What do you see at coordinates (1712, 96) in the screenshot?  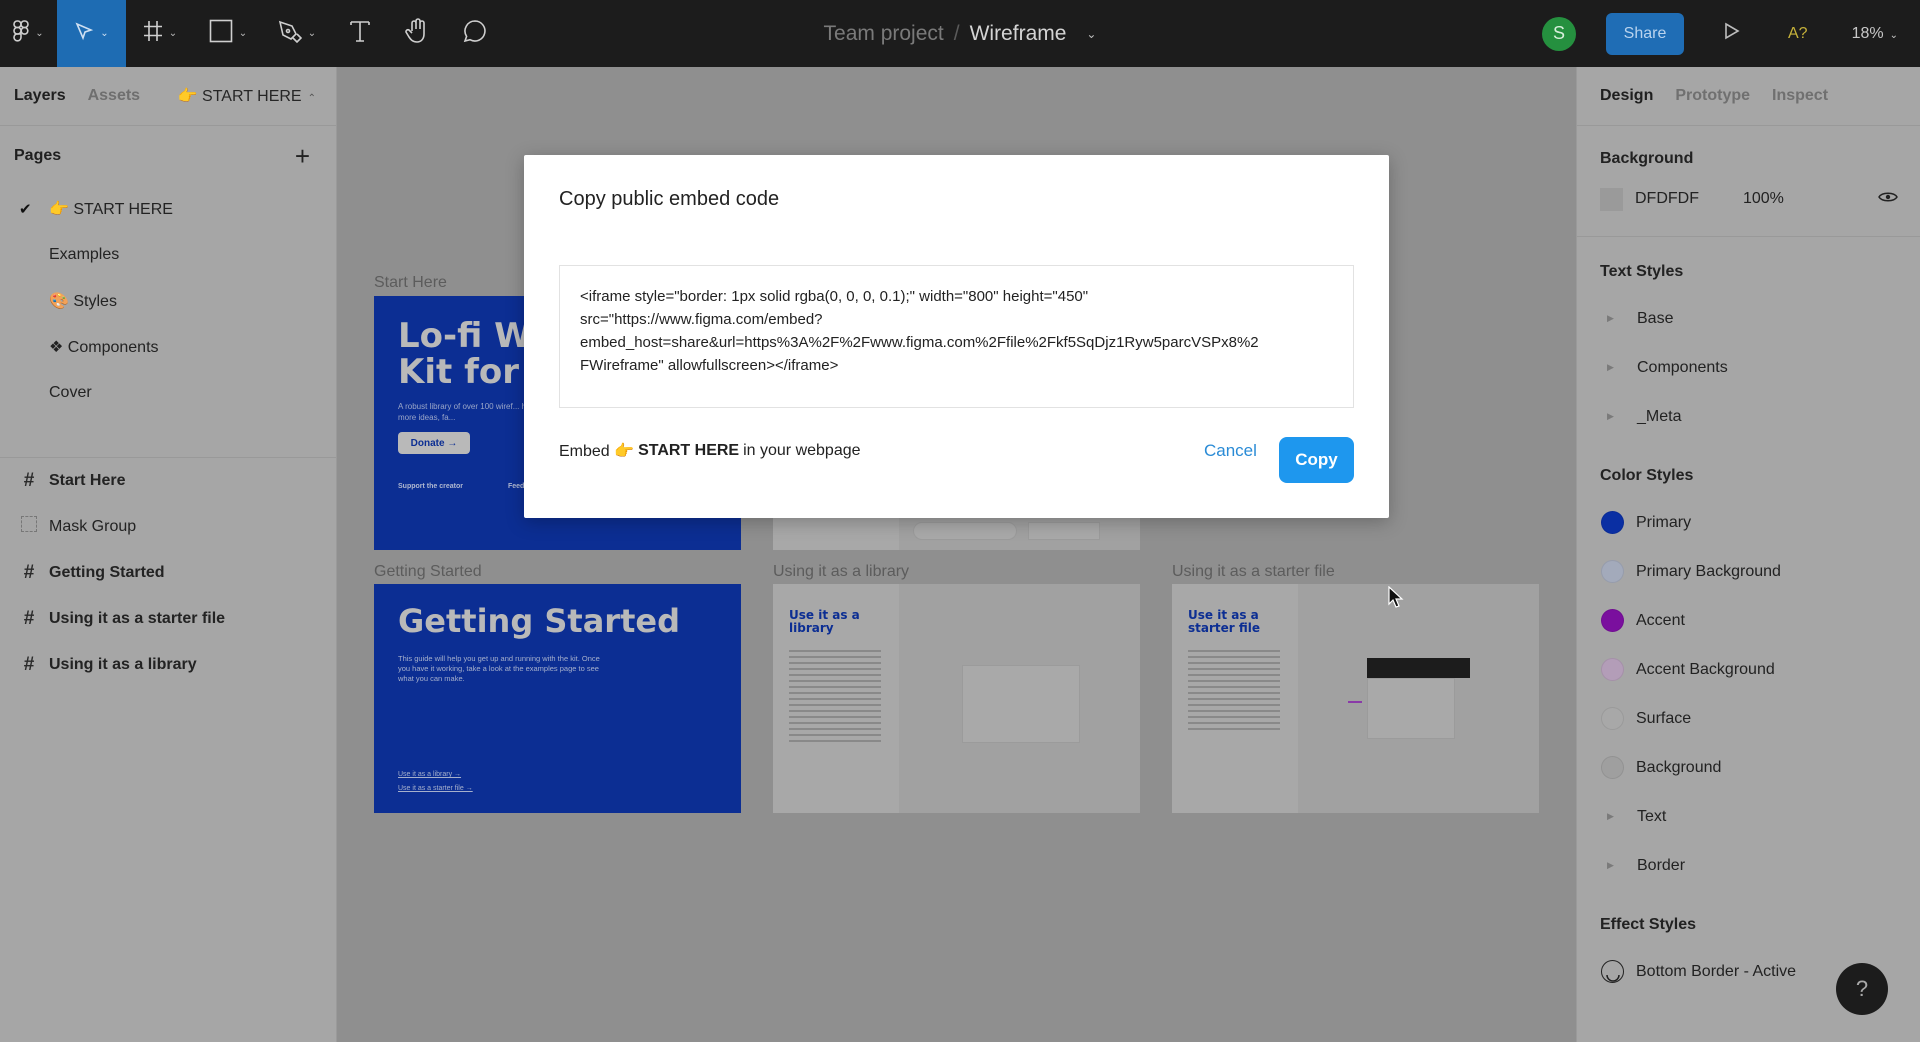 I see `tab-prototype: Prototype` at bounding box center [1712, 96].